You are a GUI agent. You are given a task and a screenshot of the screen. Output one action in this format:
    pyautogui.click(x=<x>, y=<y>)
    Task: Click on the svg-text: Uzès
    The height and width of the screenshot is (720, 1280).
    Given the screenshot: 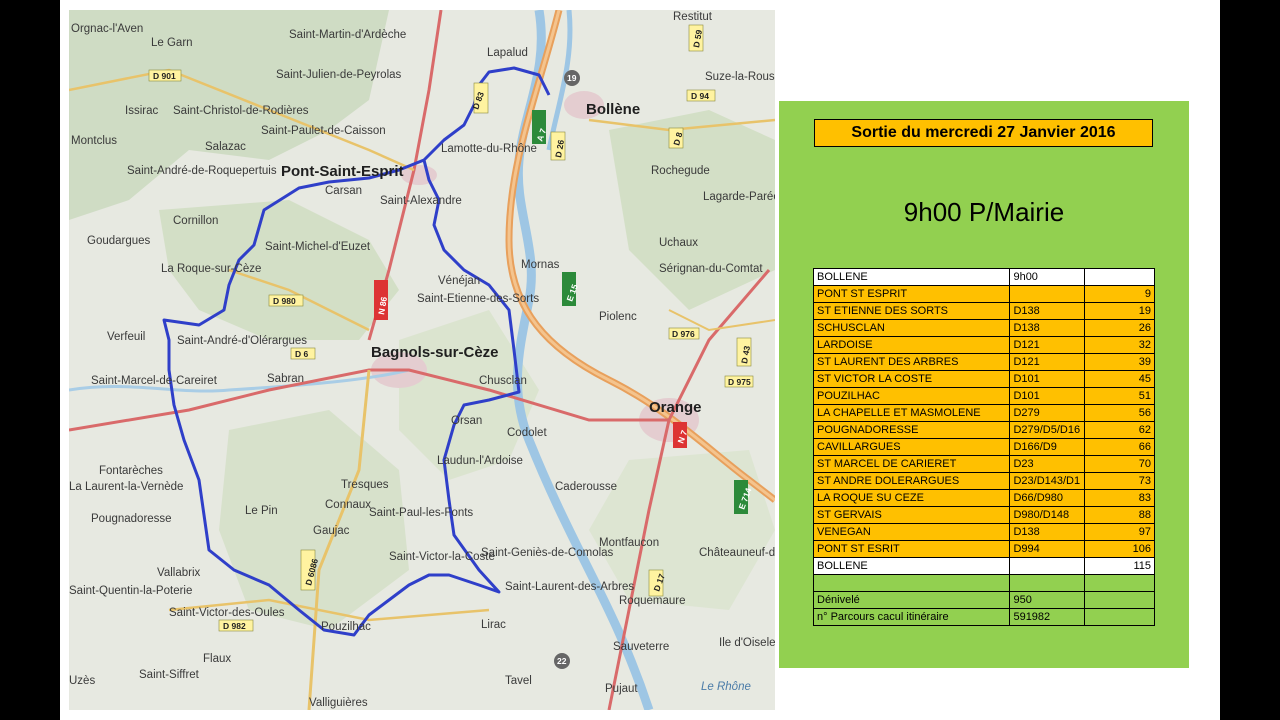 What is the action you would take?
    pyautogui.click(x=82, y=681)
    